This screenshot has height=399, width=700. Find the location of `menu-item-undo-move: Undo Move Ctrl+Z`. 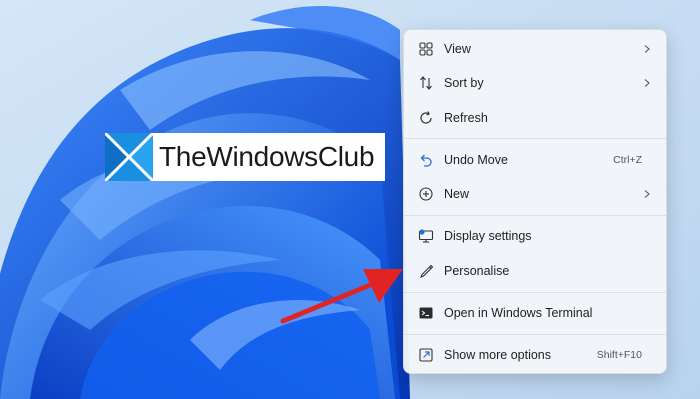

menu-item-undo-move: Undo Move Ctrl+Z is located at coordinates (535, 160).